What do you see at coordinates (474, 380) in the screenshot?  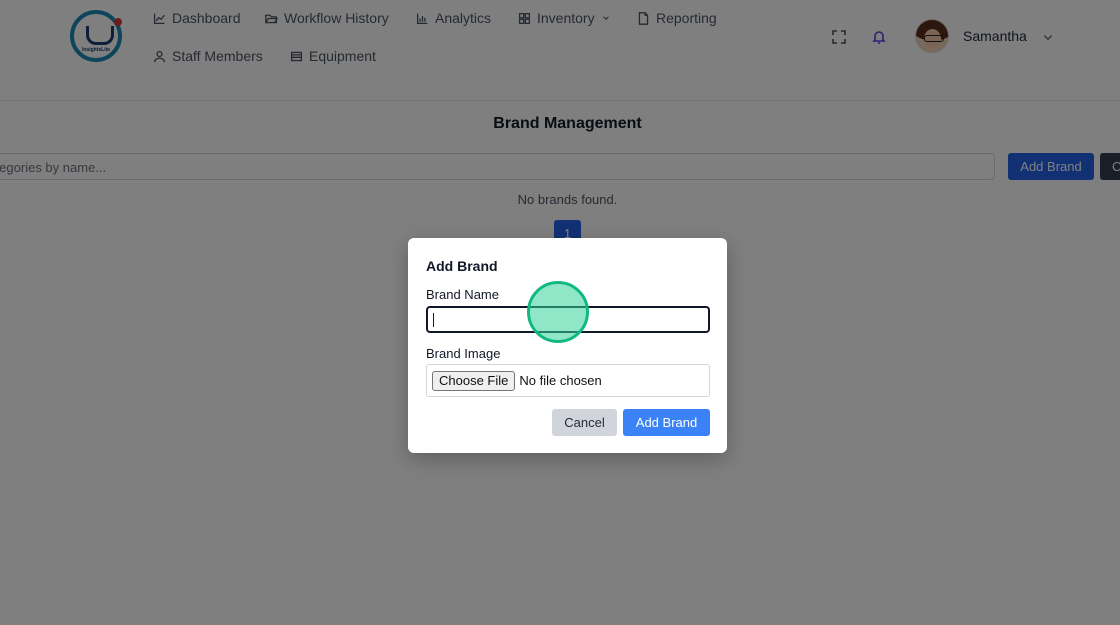 I see `choose-file-button: Choose File` at bounding box center [474, 380].